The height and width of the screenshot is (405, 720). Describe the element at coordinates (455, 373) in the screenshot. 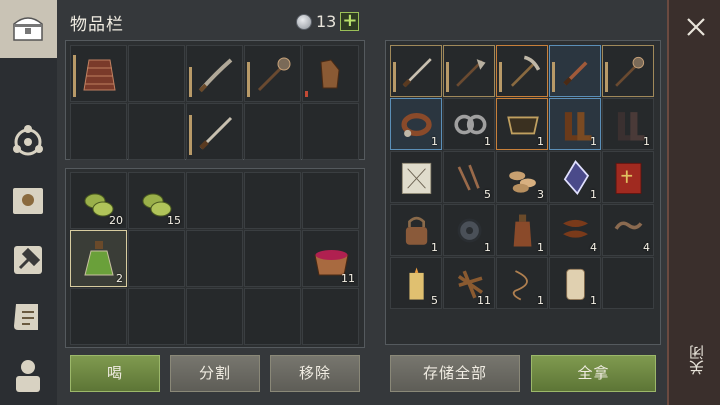

I see `store-all-button: 存储全部` at that location.